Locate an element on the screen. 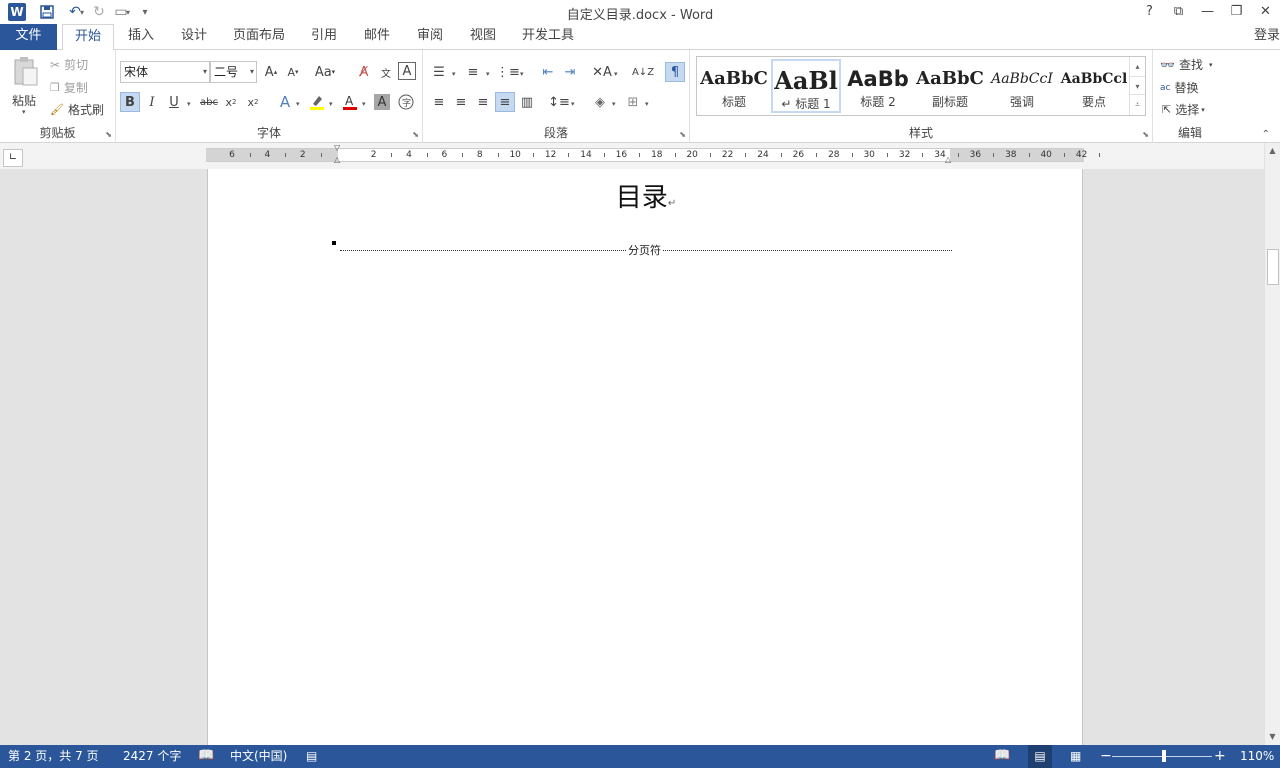 This screenshot has height=768, width=1280. zoom-slider-thumb is located at coordinates (1164, 756).